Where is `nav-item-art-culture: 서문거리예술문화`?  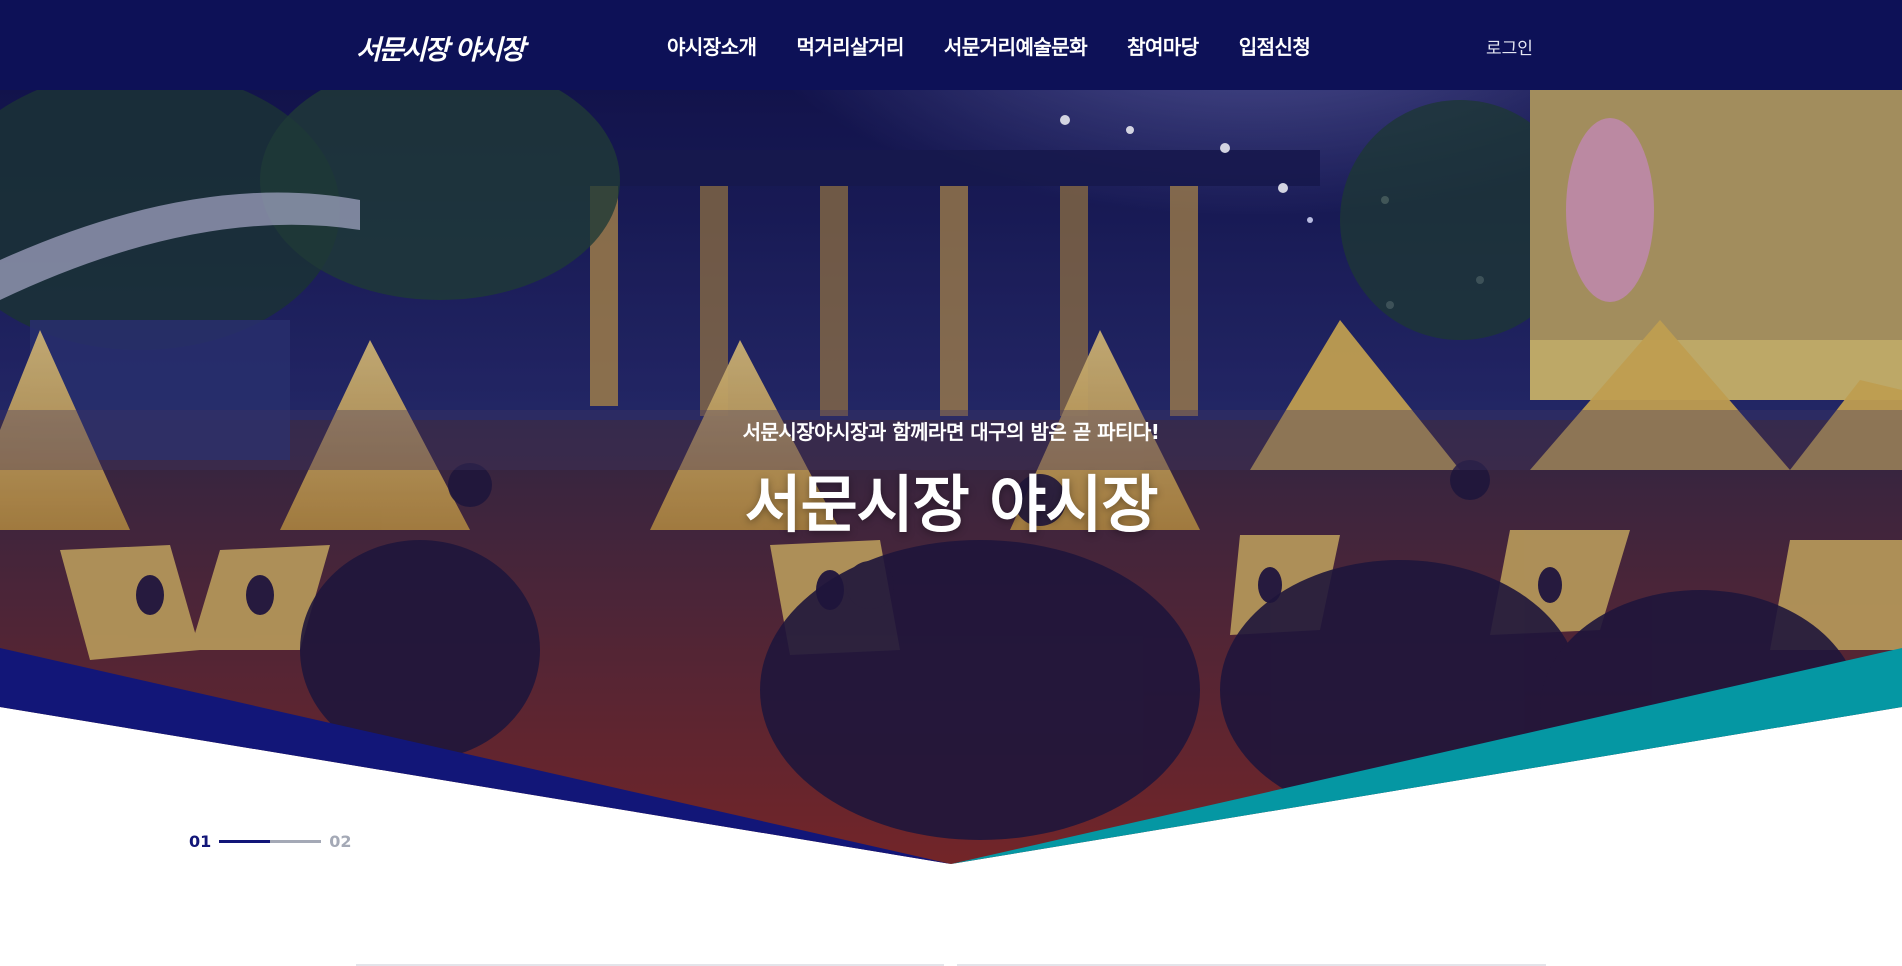 nav-item-art-culture: 서문거리예술문화 is located at coordinates (1016, 45).